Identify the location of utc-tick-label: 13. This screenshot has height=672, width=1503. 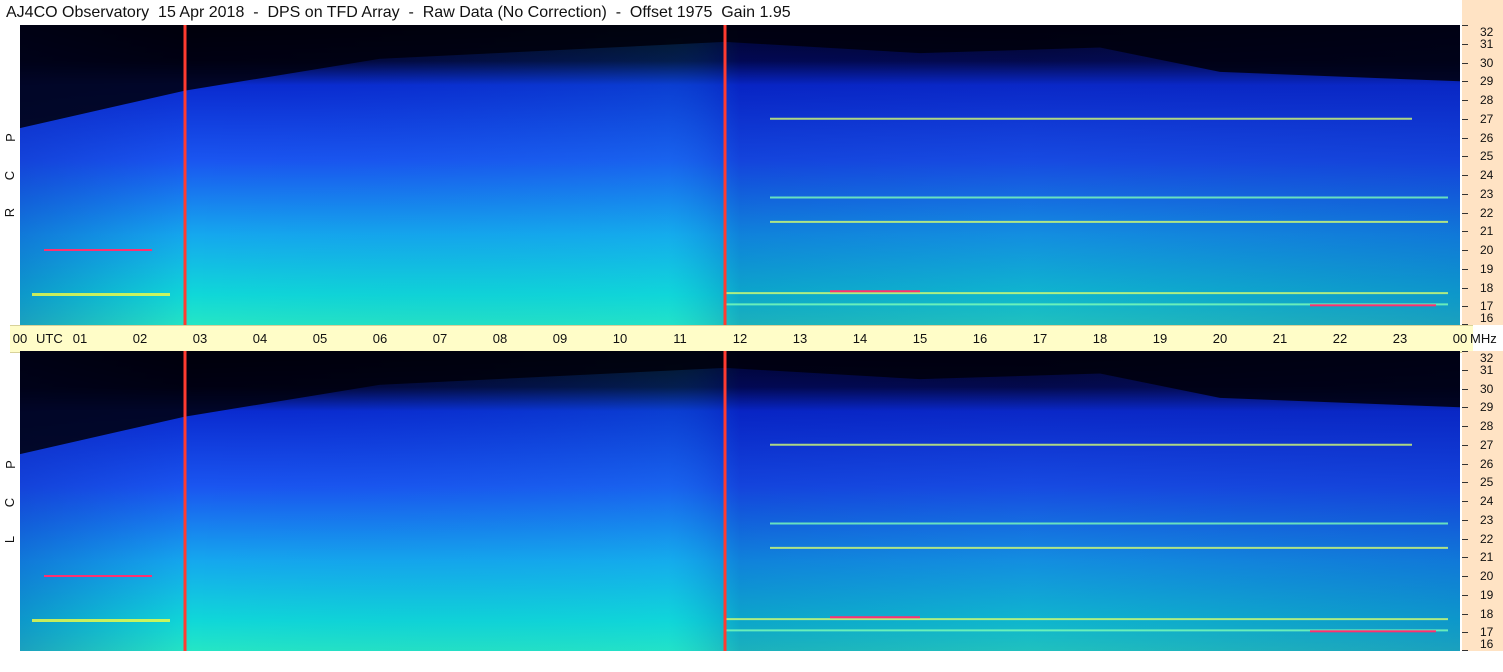
(800, 338).